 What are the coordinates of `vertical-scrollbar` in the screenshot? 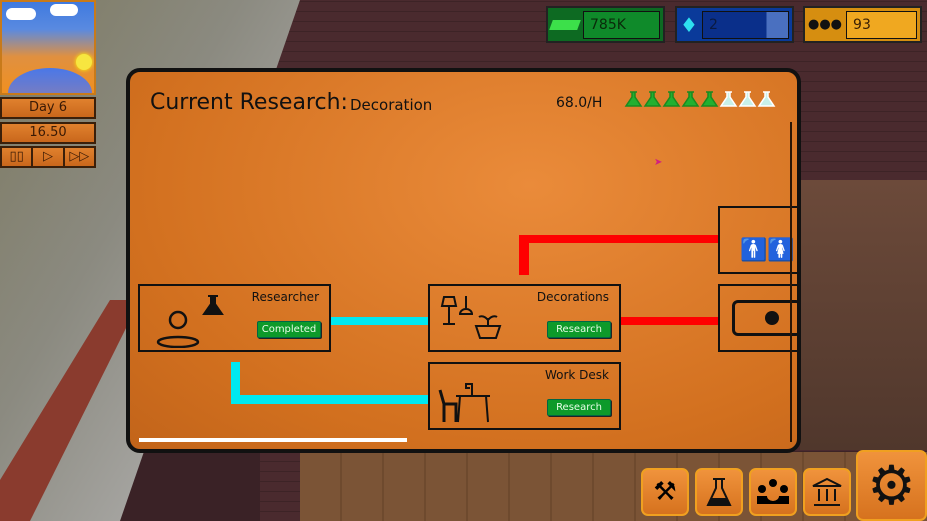 It's located at (791, 282).